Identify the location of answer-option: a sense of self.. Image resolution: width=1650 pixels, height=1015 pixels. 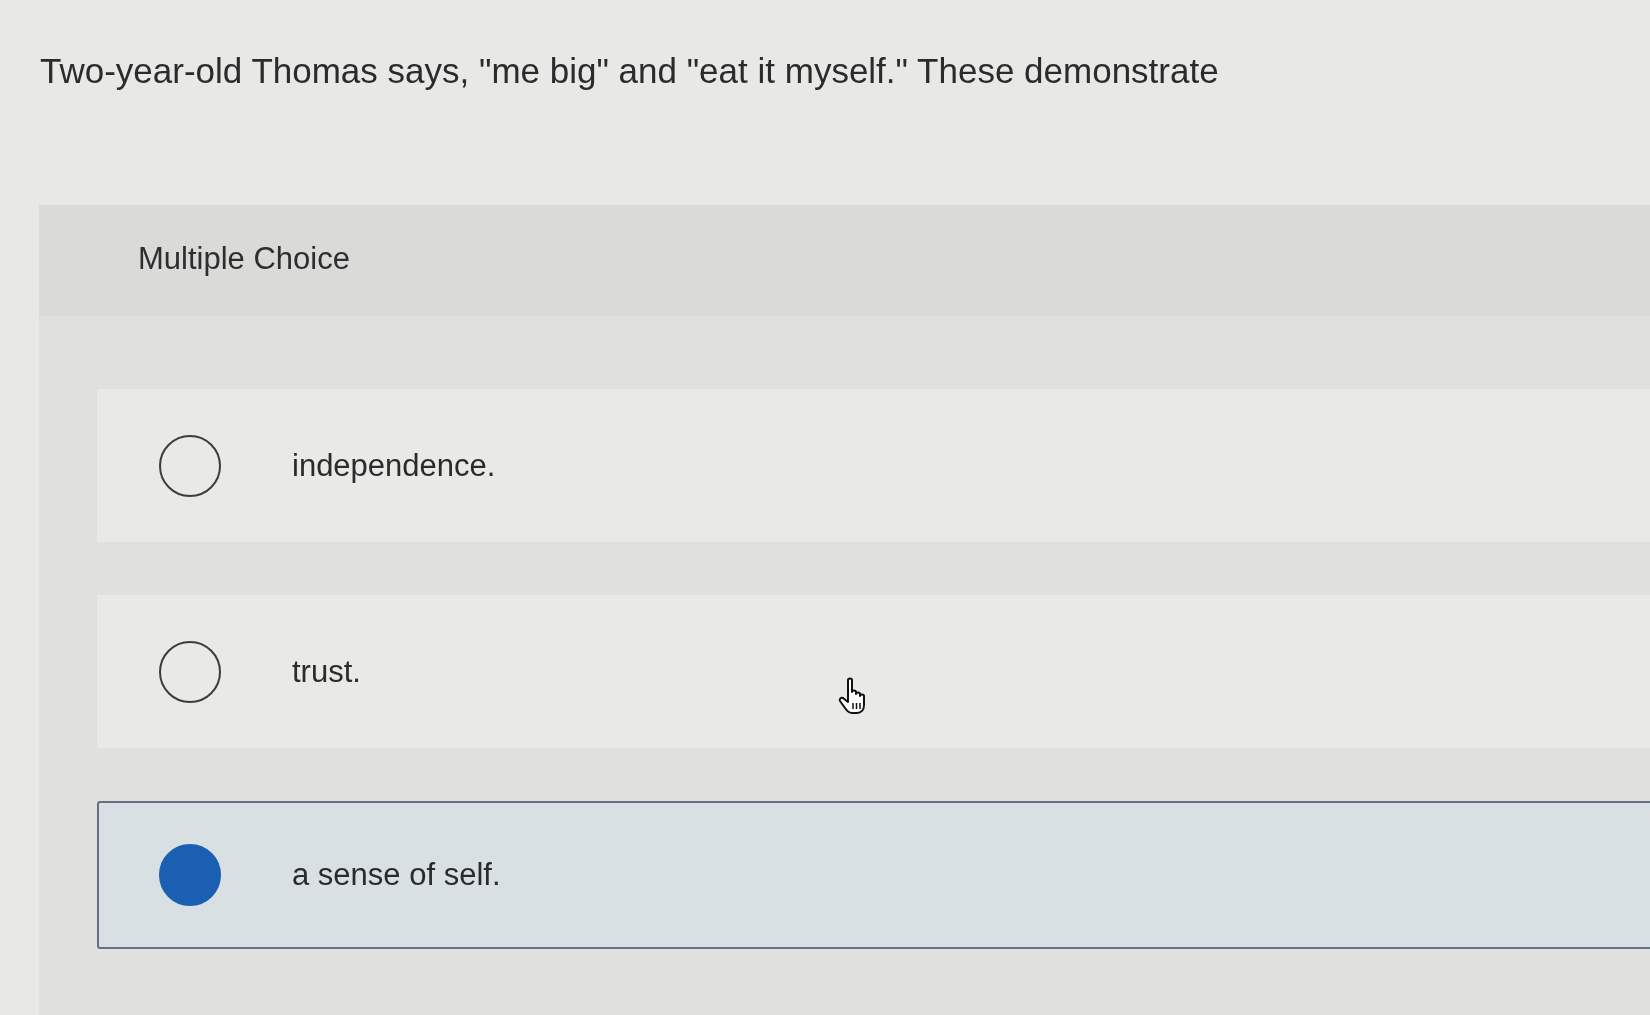
(873, 875).